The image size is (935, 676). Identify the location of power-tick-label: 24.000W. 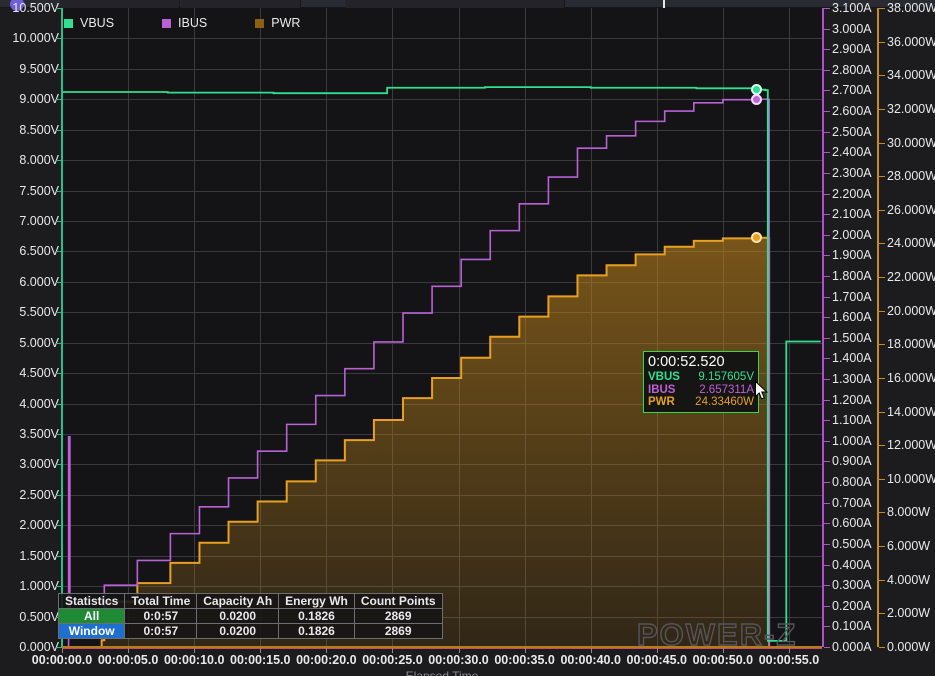
(911, 243).